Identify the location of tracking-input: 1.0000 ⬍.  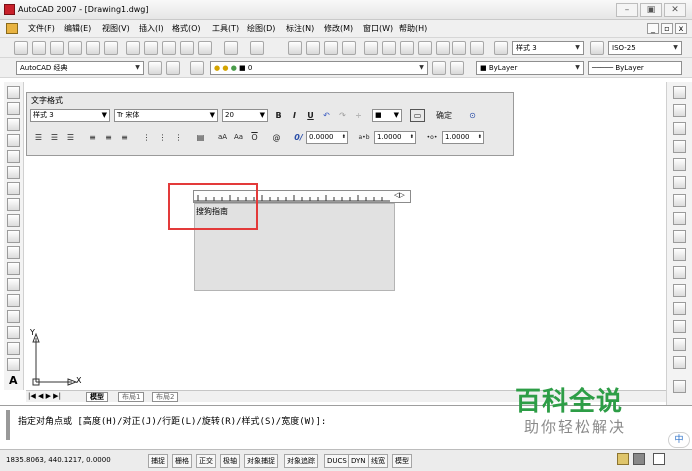
(395, 137).